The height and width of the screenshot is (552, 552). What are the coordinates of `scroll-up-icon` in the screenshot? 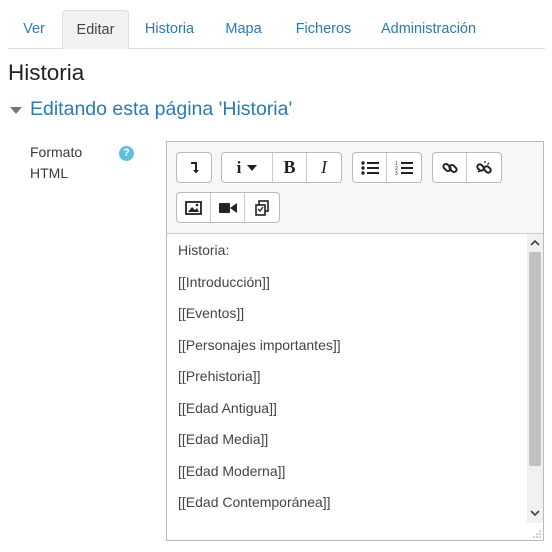 It's located at (535, 243).